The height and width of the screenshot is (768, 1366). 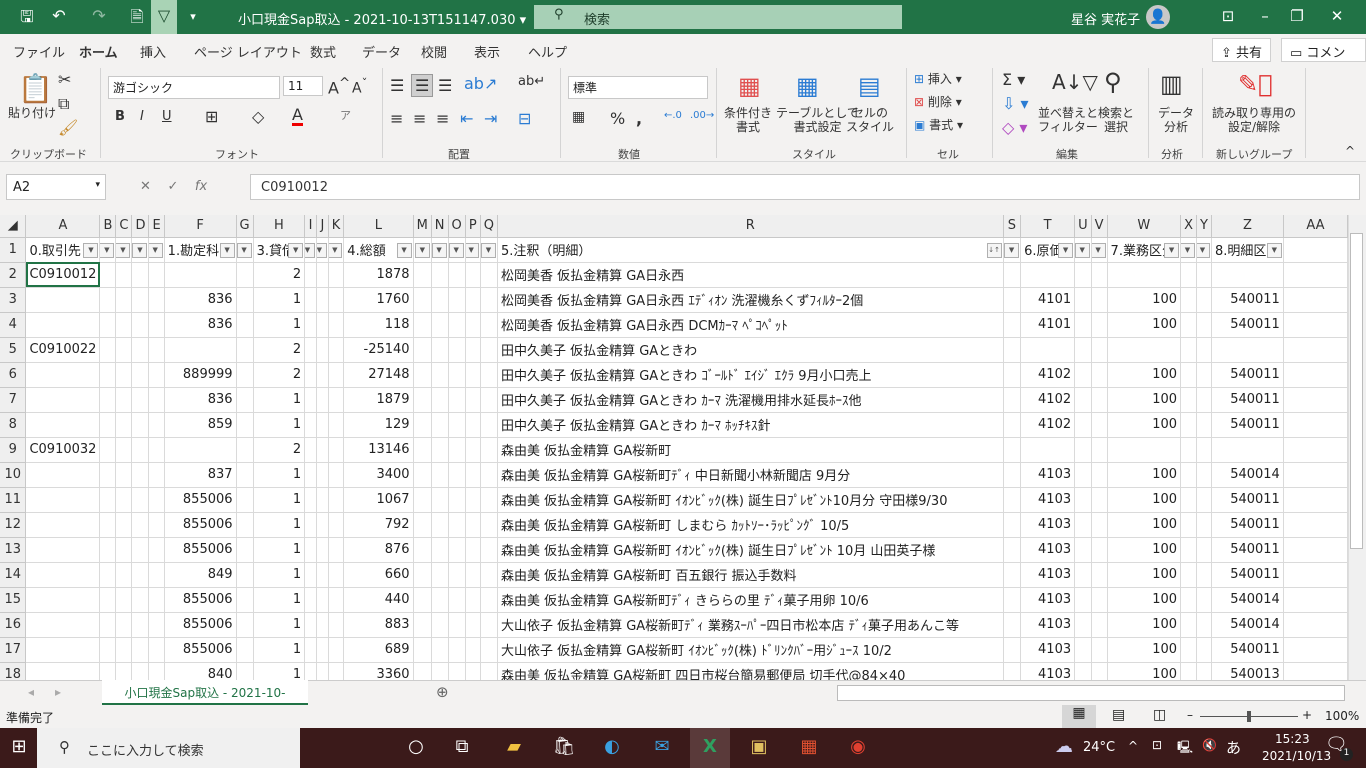 I want to click on cell-X, so click(x=1188, y=400).